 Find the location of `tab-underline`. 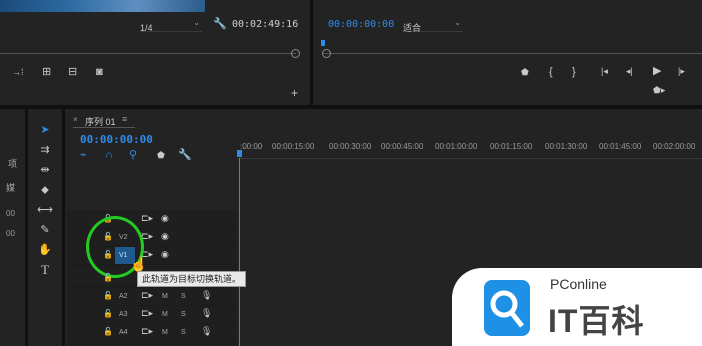

tab-underline is located at coordinates (104, 127).